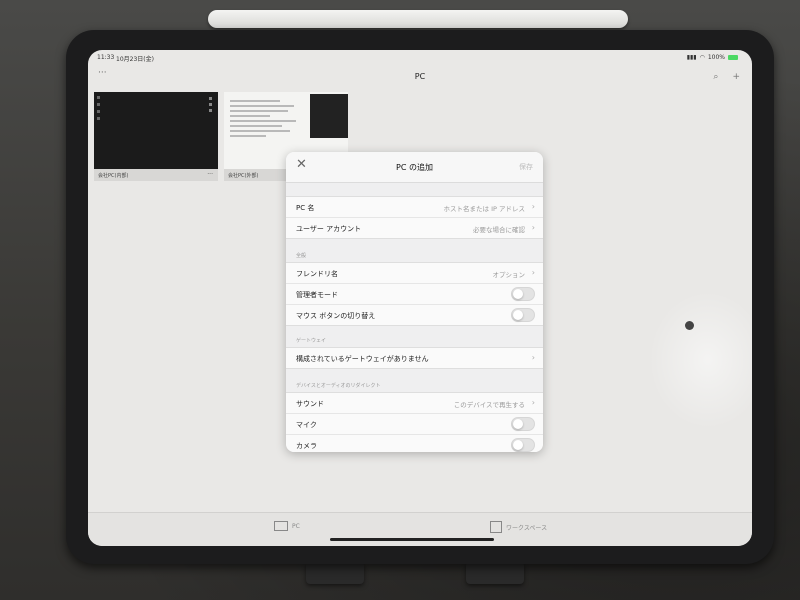 This screenshot has width=800, height=600. Describe the element at coordinates (715, 77) in the screenshot. I see `search-icon: ⌕` at that location.